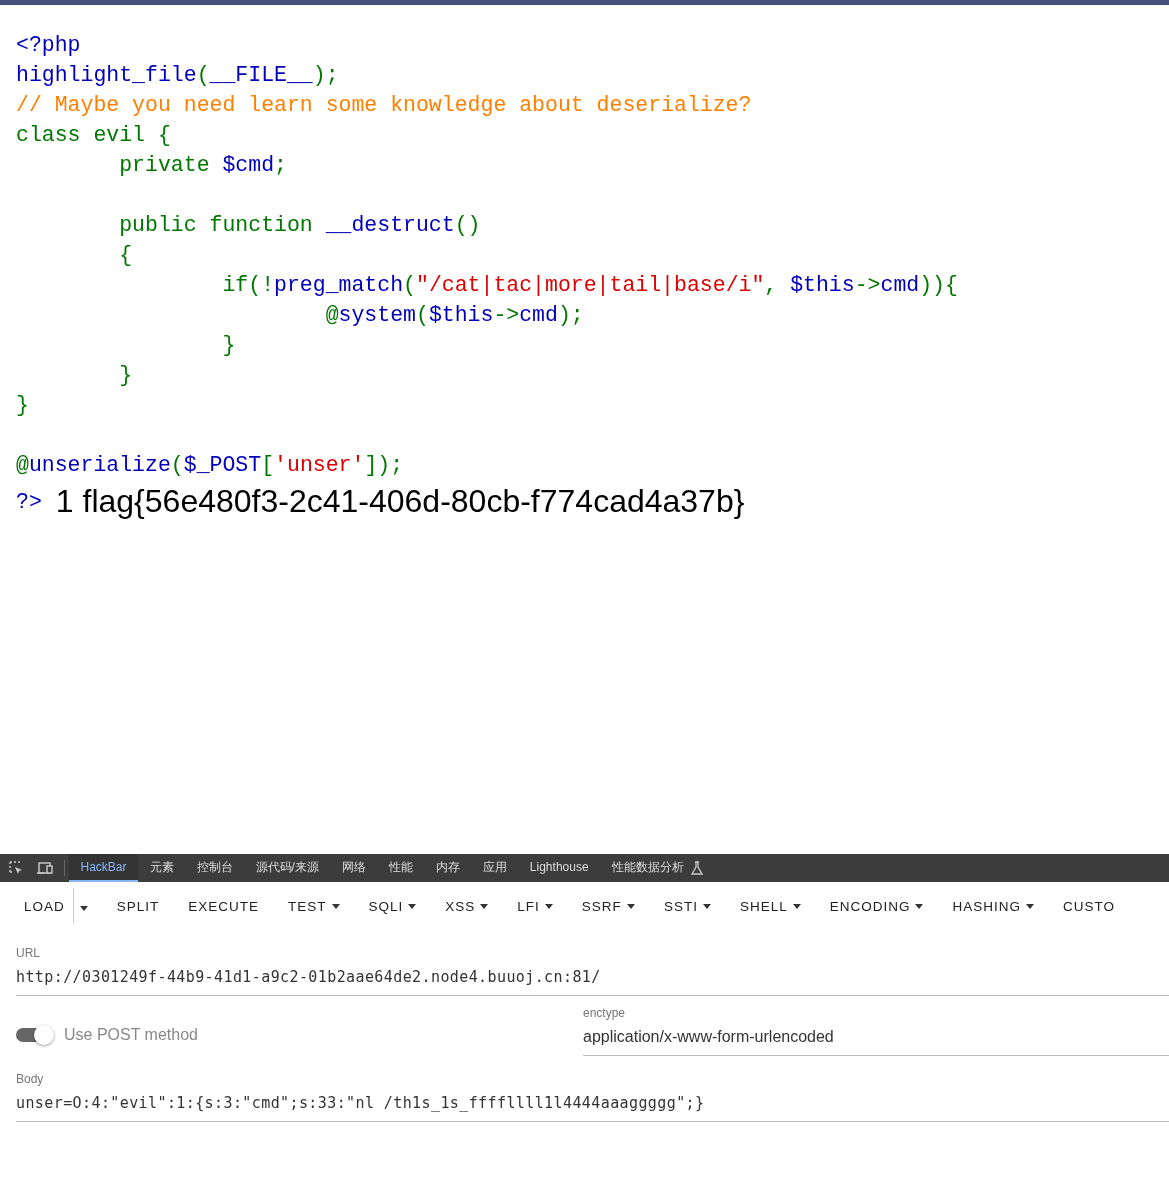  Describe the element at coordinates (203, 165) in the screenshot. I see `code-line: private $cmd;` at that location.